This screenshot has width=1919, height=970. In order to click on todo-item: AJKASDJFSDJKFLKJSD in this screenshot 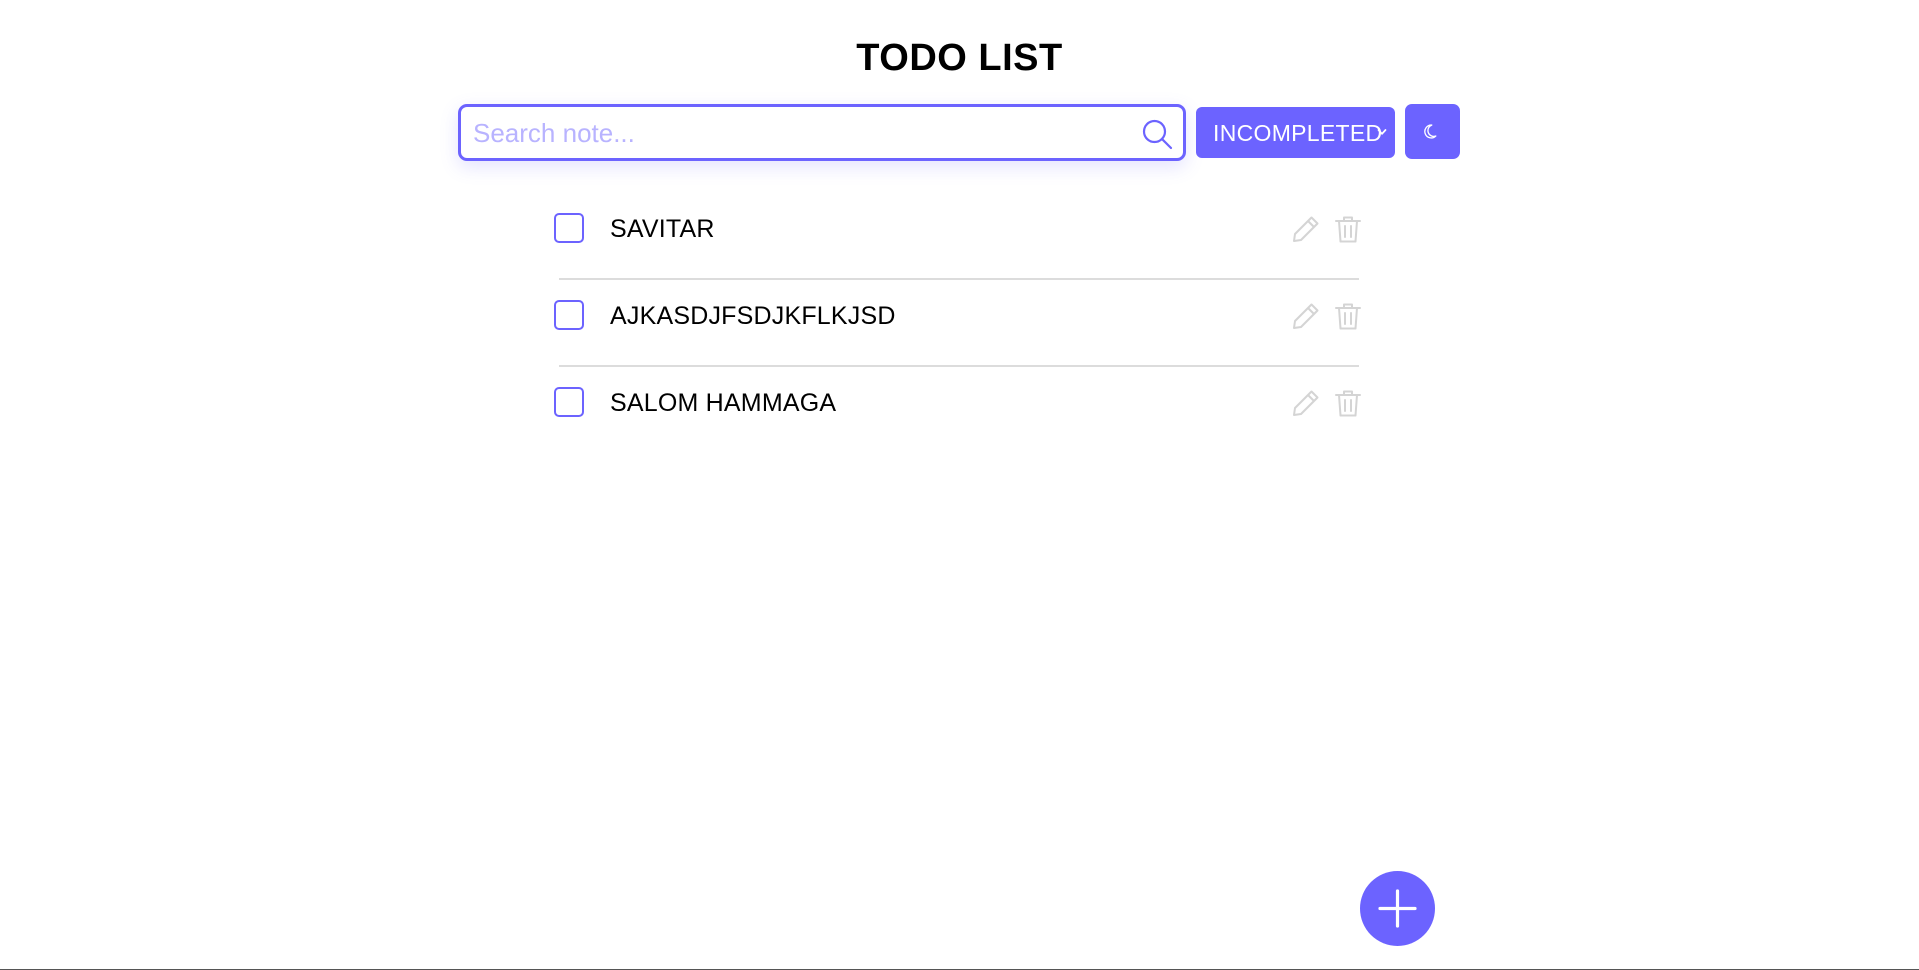, I will do `click(957, 323)`.